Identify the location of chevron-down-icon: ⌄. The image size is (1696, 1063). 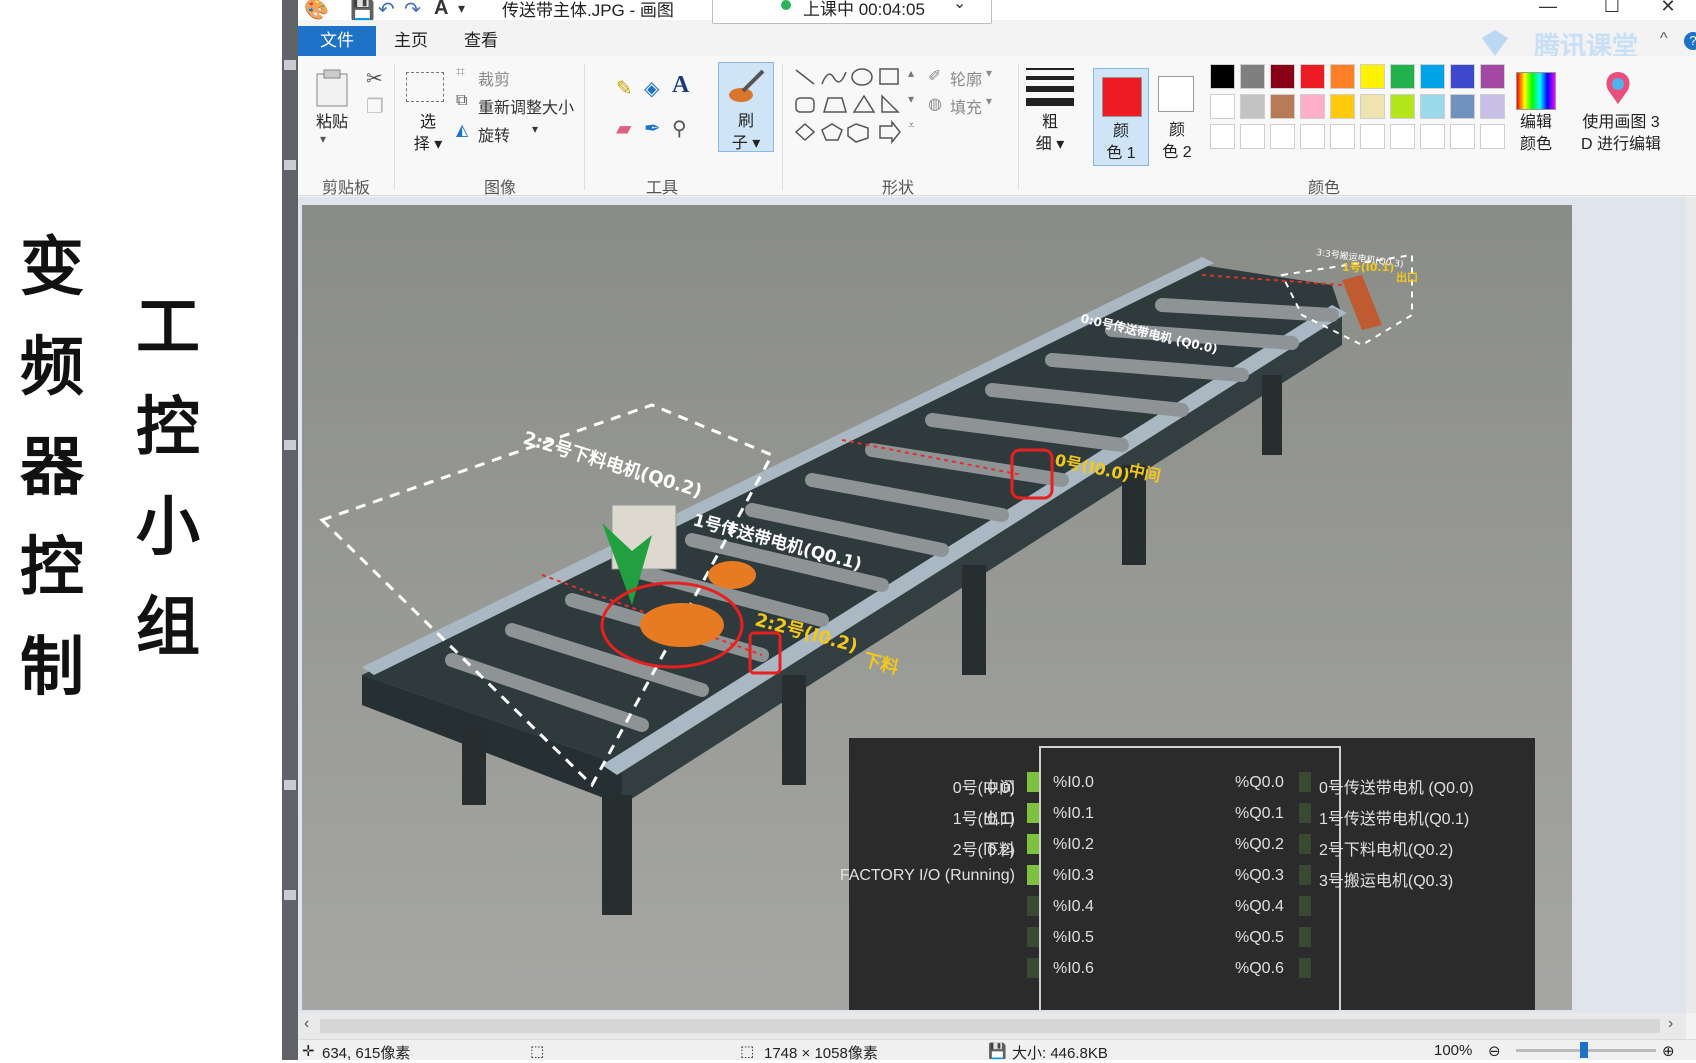
(959, 6).